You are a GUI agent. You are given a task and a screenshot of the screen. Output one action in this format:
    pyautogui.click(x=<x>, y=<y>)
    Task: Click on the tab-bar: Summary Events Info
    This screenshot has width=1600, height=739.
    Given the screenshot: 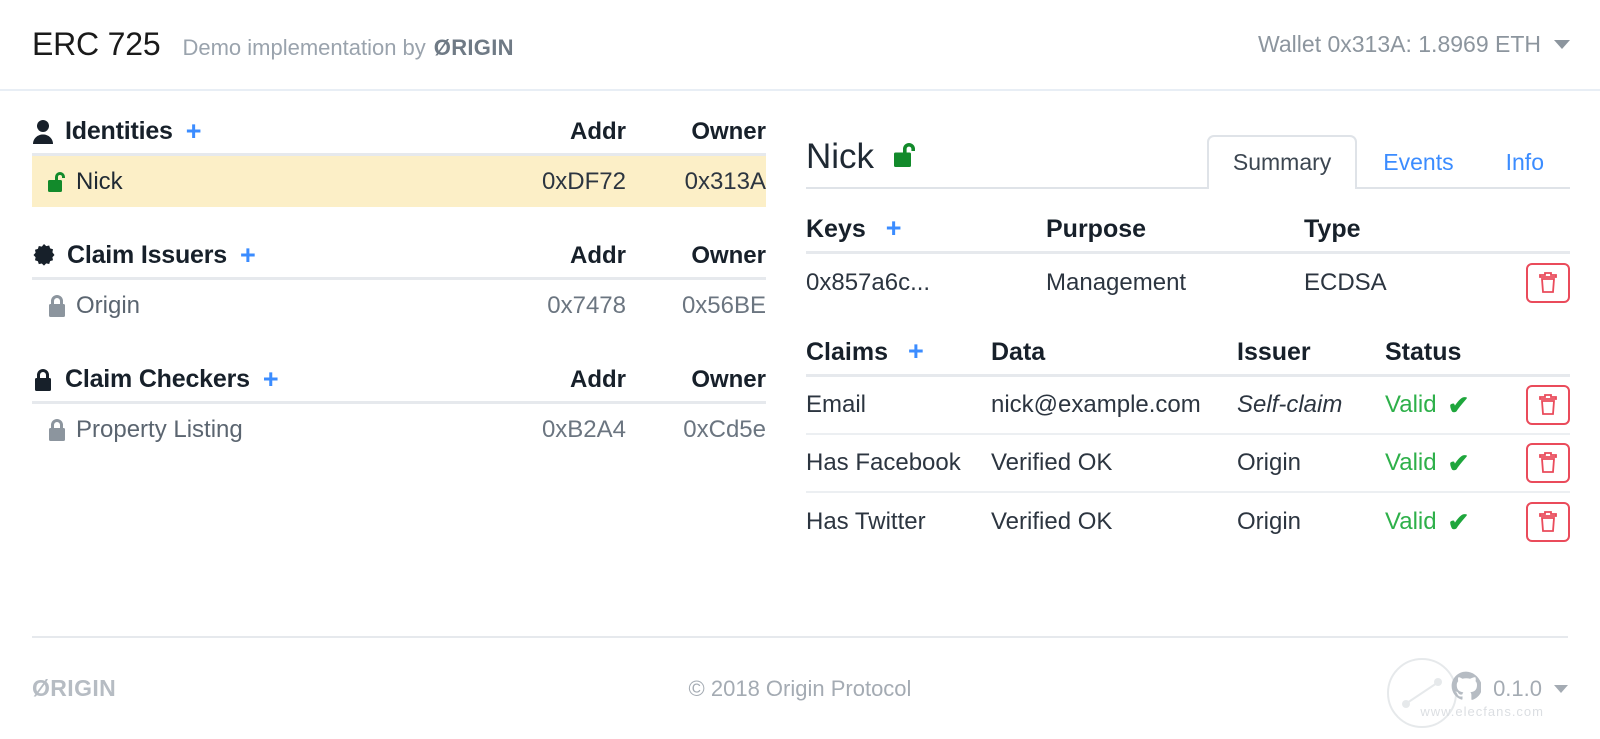 What is the action you would take?
    pyautogui.click(x=1388, y=161)
    